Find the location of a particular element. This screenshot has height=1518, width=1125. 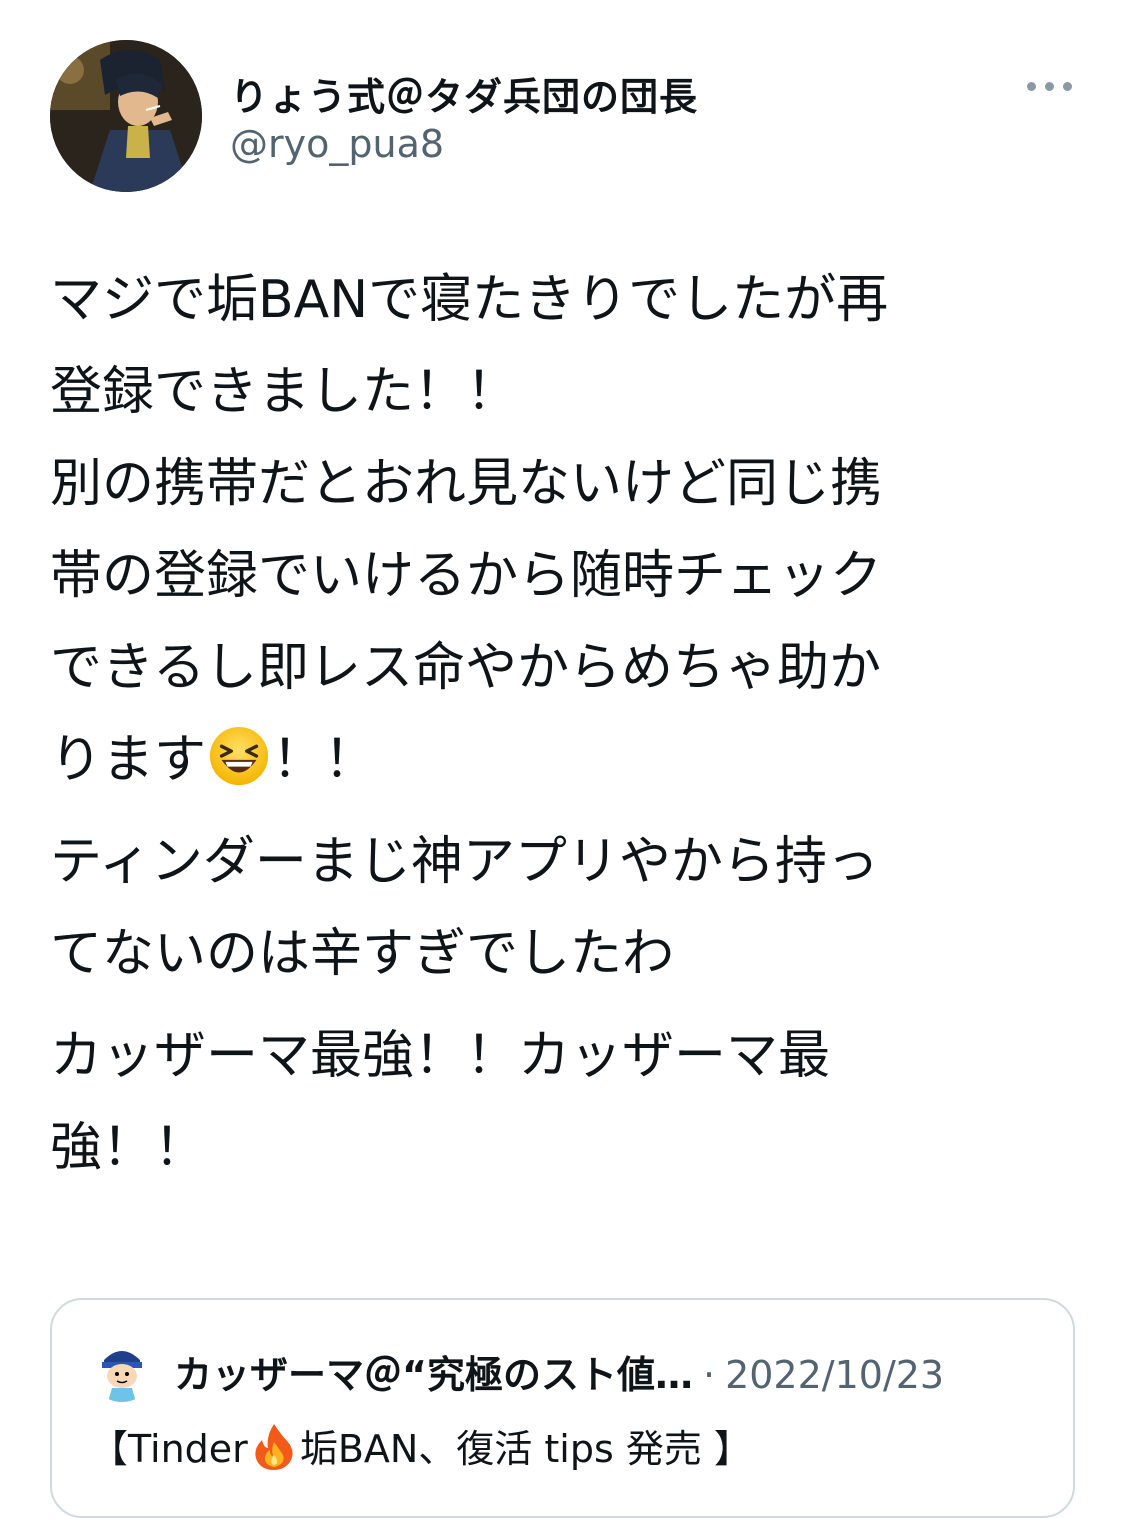

quoted-text-before: 【Tinder is located at coordinates (169, 1449).